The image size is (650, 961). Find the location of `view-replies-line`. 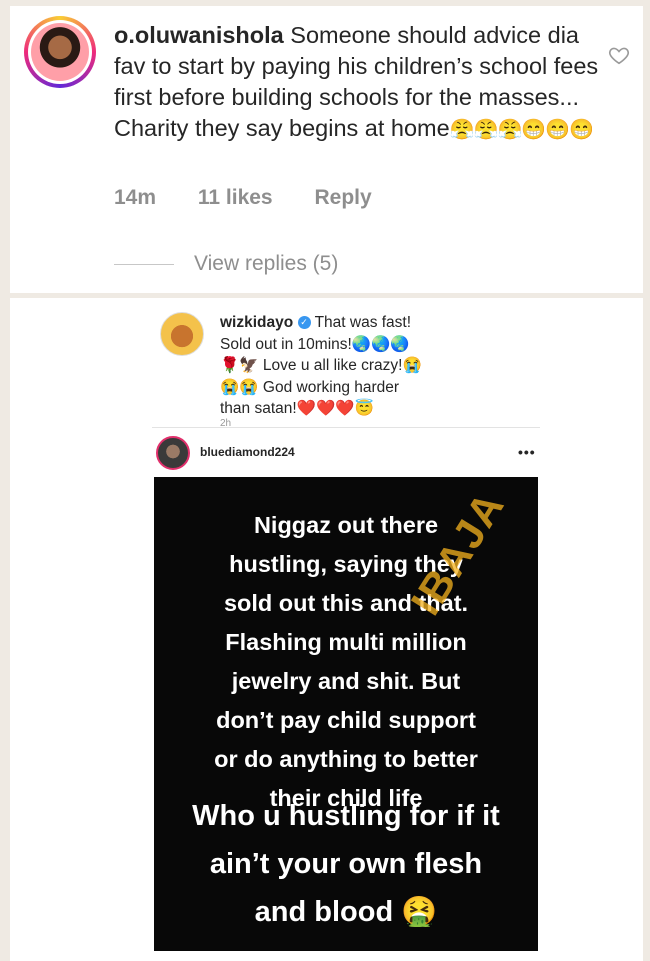

view-replies-line is located at coordinates (144, 264).